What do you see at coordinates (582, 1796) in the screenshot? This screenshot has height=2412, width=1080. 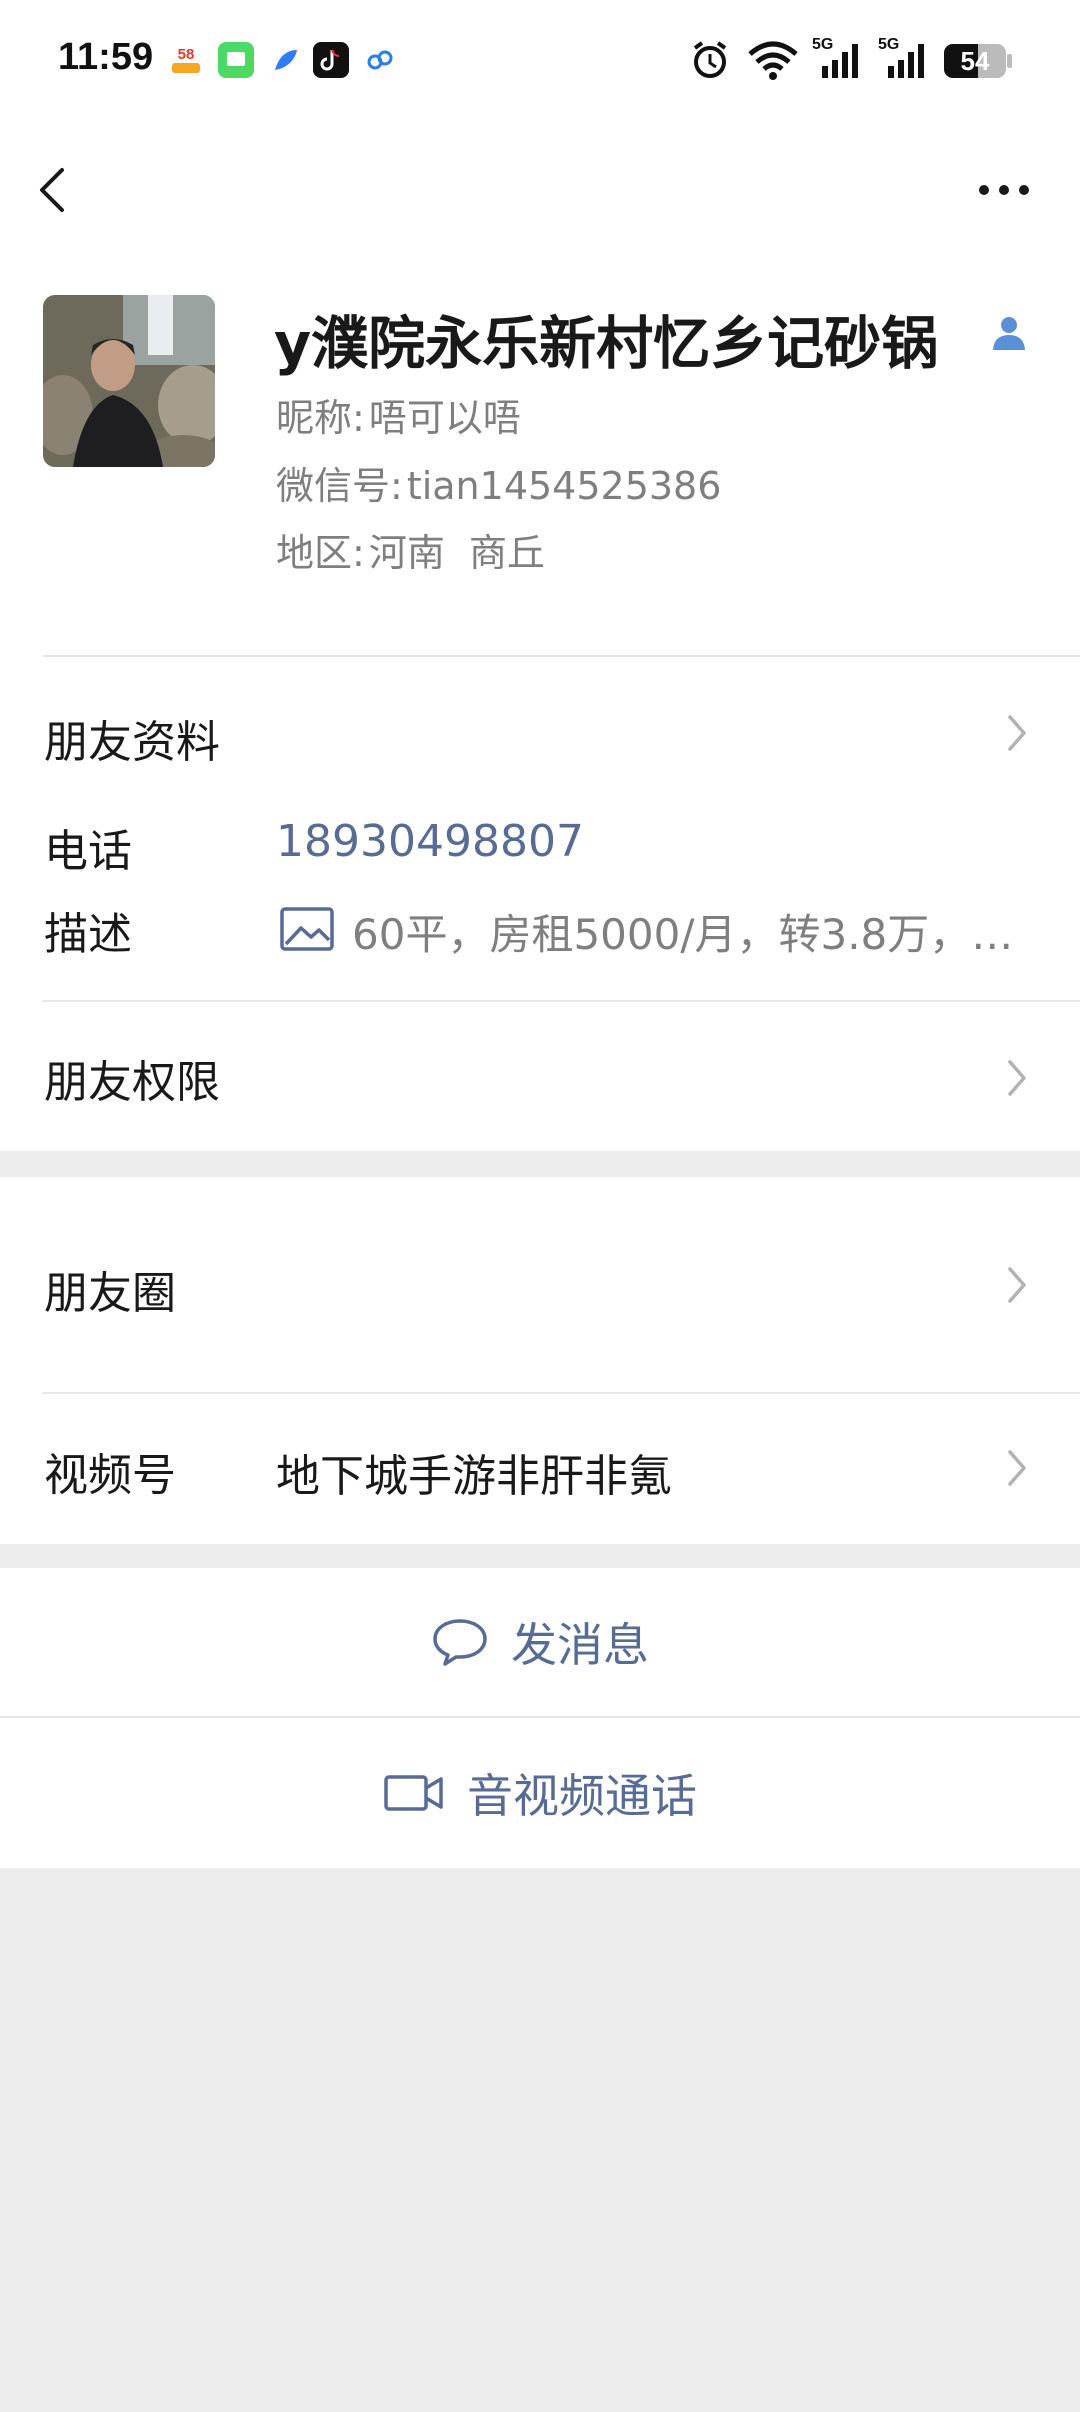 I see `video-call-label: 音视频通话` at bounding box center [582, 1796].